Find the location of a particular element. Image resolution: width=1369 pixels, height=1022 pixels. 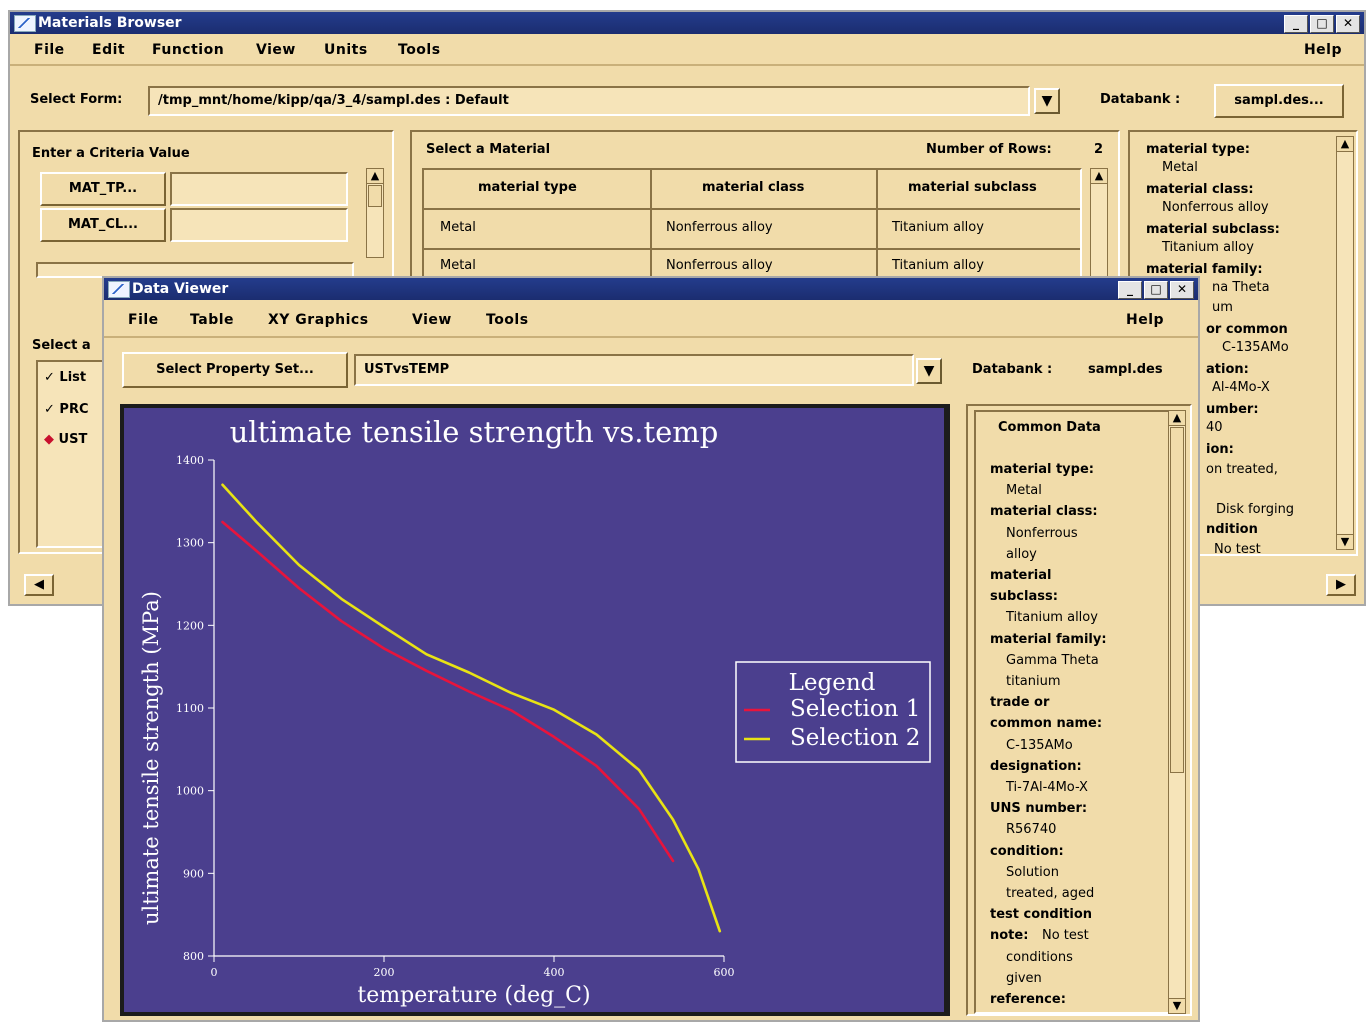

common-data-title: Common Data is located at coordinates (1049, 427).